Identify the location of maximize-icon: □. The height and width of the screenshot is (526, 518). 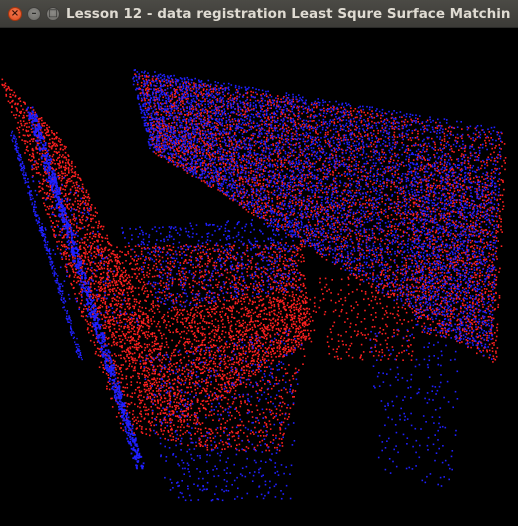
(53, 13).